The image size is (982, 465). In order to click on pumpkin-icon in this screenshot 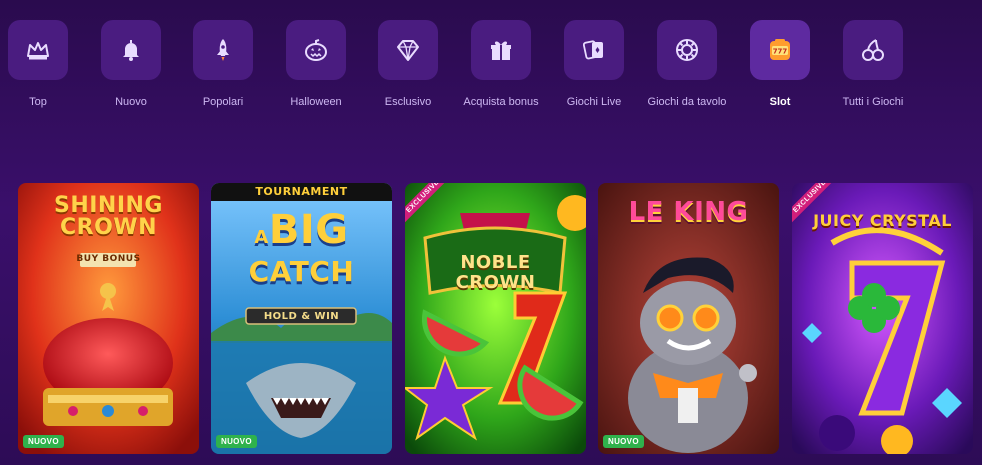, I will do `click(316, 50)`.